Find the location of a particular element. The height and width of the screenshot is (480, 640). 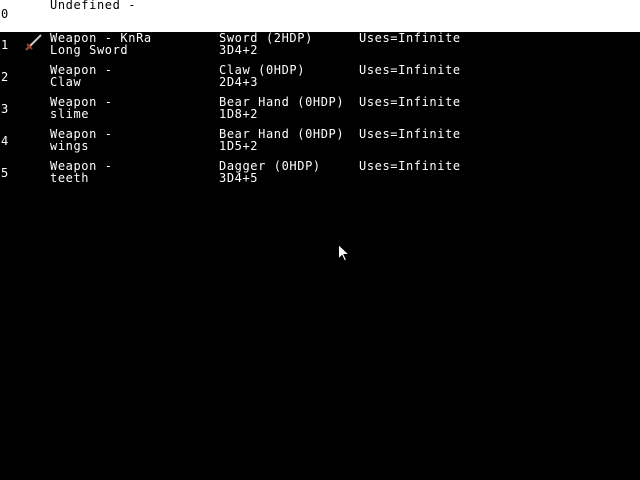

item-index: 5 is located at coordinates (5, 173).